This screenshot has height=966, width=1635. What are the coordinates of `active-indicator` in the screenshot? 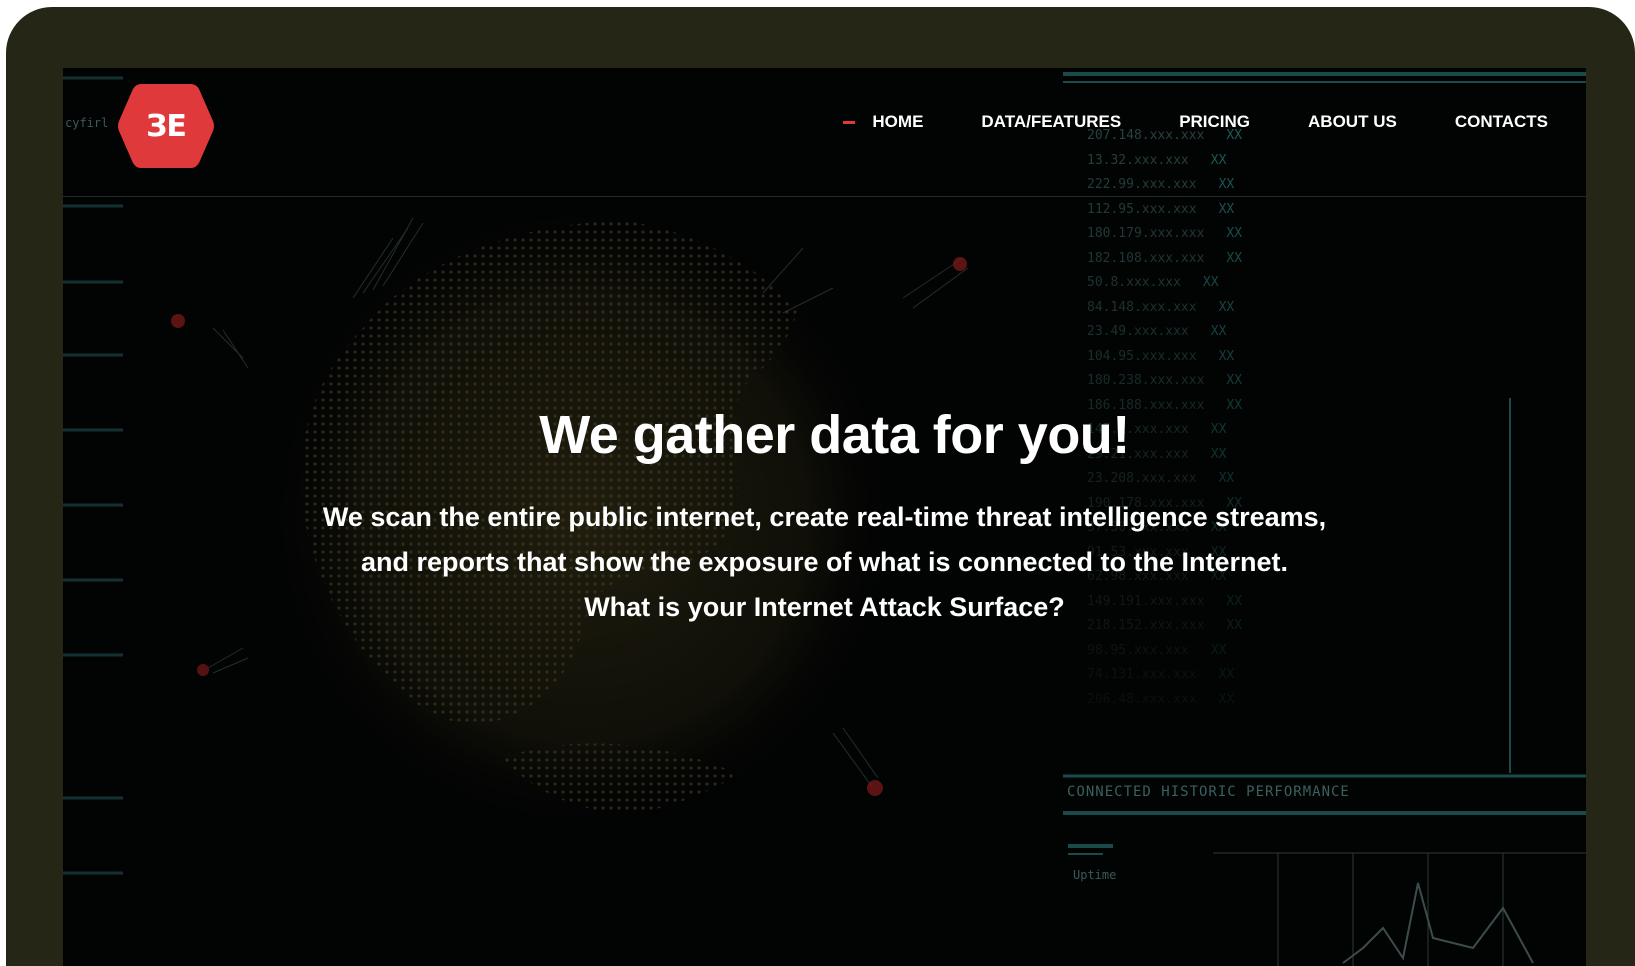 It's located at (849, 122).